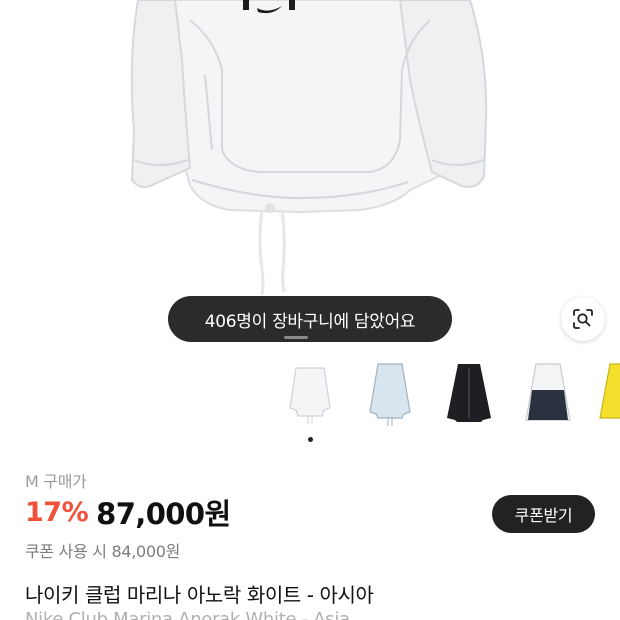  I want to click on size-price-label: M 구매가, so click(56, 481).